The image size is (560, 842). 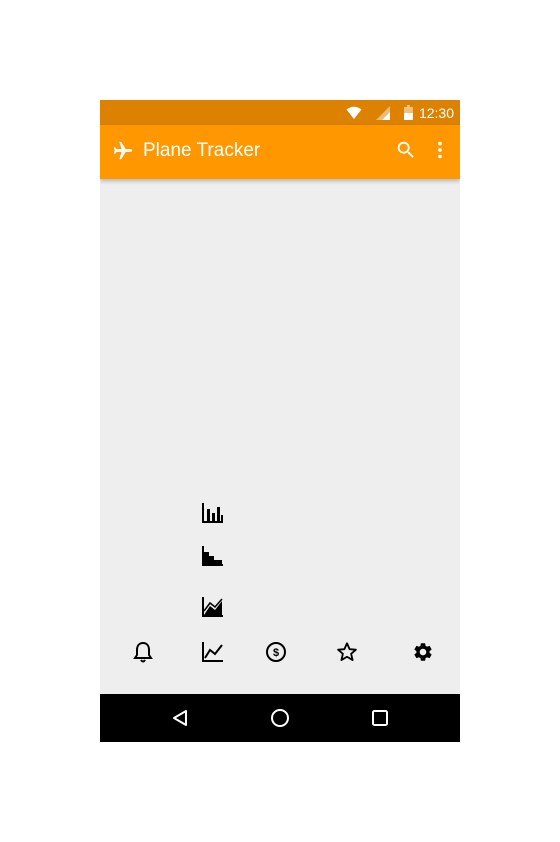 What do you see at coordinates (436, 112) in the screenshot?
I see `status-time: 12:30` at bounding box center [436, 112].